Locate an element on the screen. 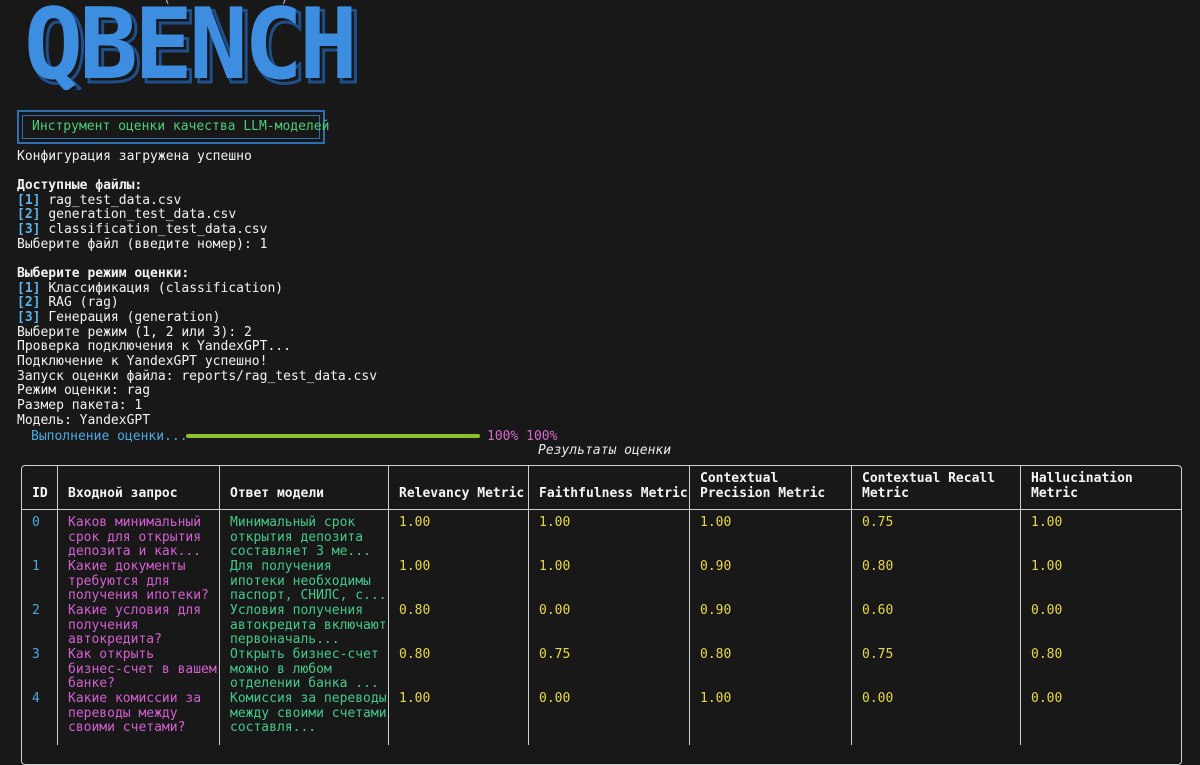 The height and width of the screenshot is (765, 1200). file-option-2: [2] generation_test_data.csv is located at coordinates (127, 214).